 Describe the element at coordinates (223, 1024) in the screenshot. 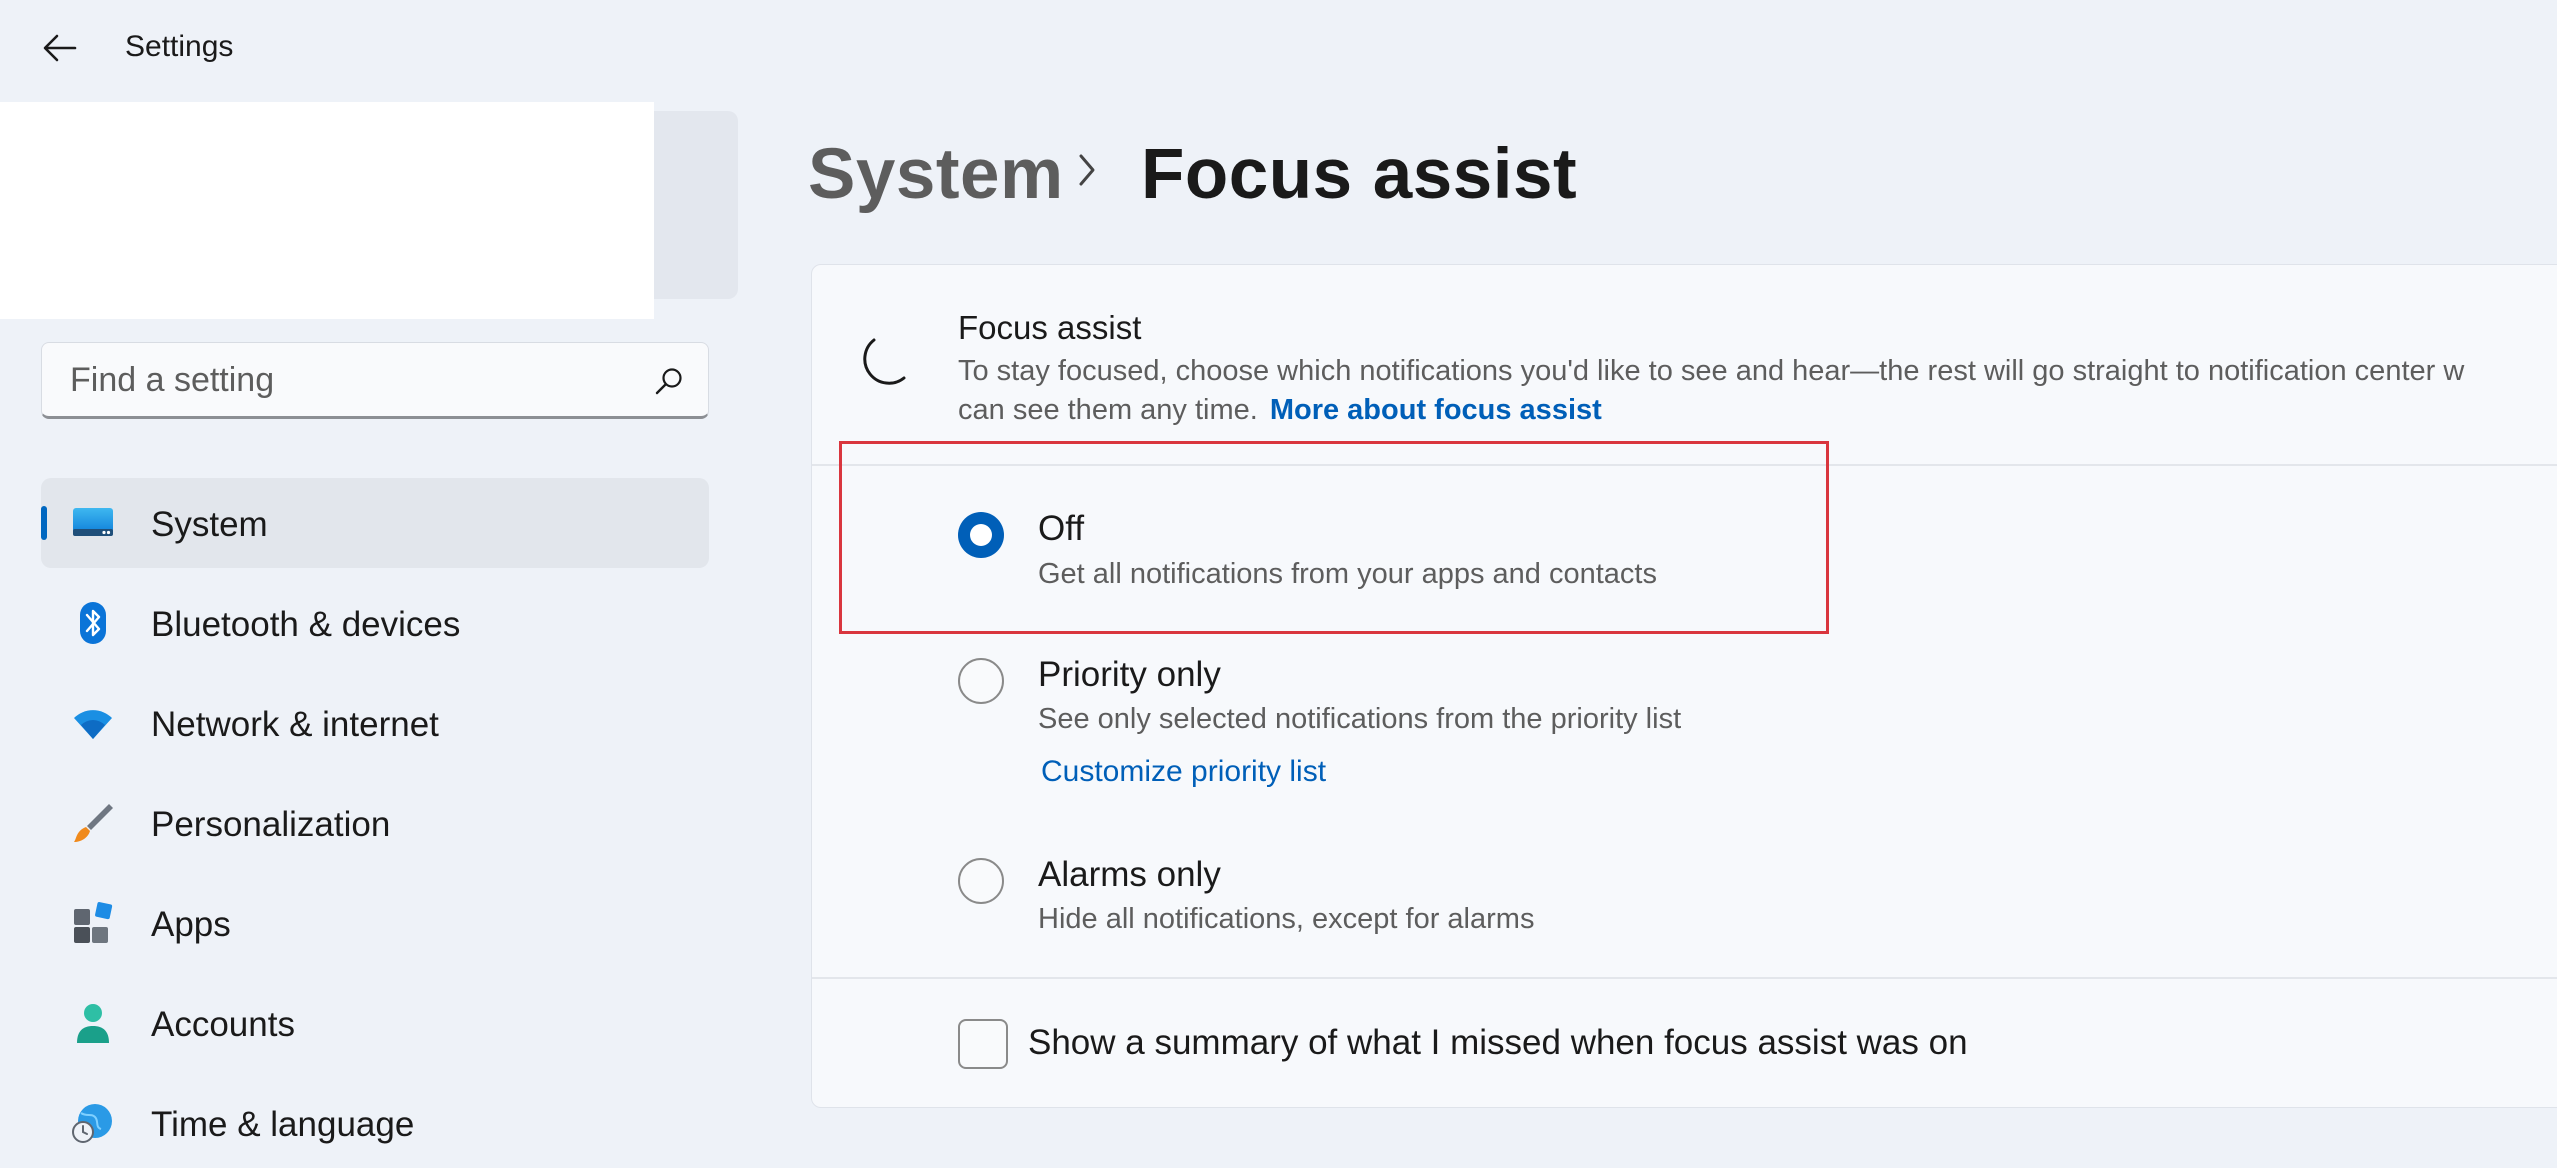

I see `sidebar-item-label: Accounts` at that location.